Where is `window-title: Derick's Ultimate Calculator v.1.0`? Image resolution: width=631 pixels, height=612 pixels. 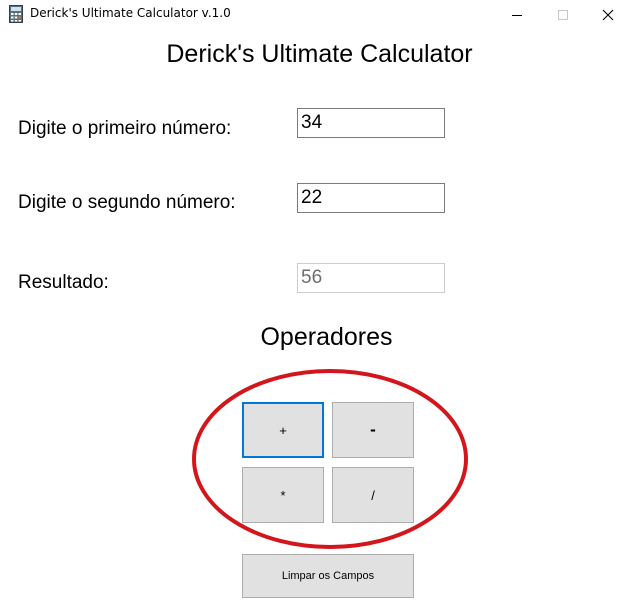
window-title: Derick's Ultimate Calculator v.1.0 is located at coordinates (130, 13).